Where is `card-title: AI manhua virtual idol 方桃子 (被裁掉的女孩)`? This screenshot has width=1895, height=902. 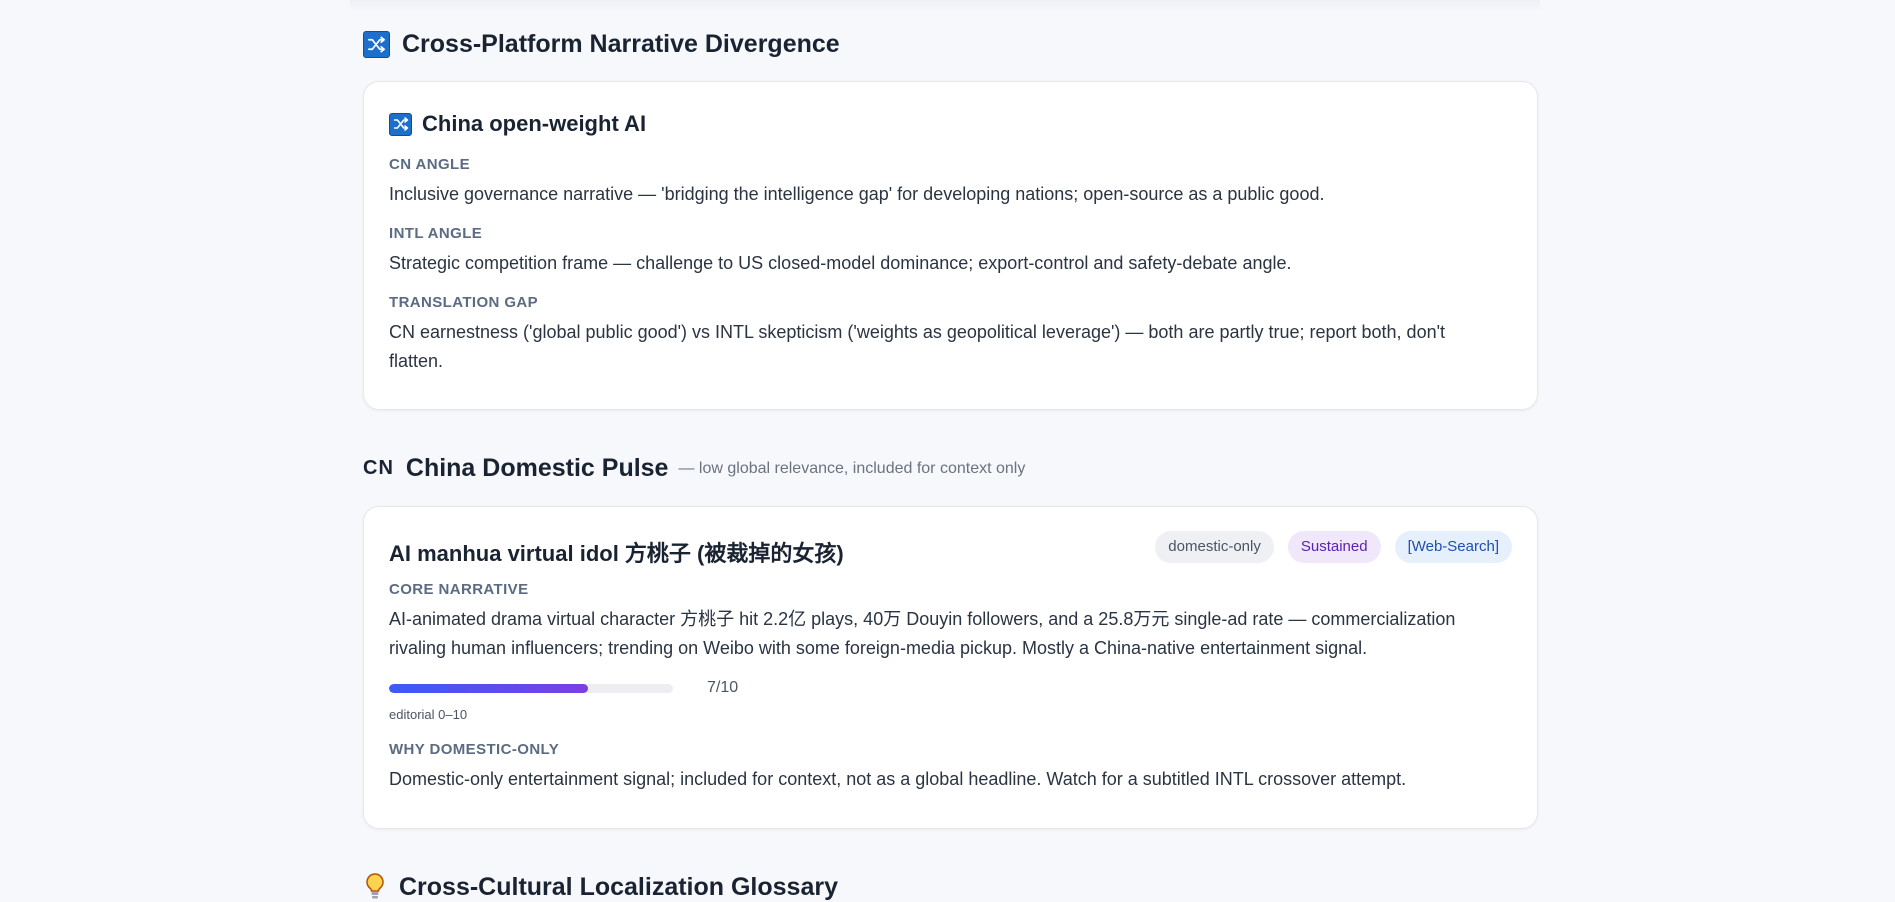
card-title: AI manhua virtual idol 方桃子 (被裁掉的女孩) is located at coordinates (616, 553).